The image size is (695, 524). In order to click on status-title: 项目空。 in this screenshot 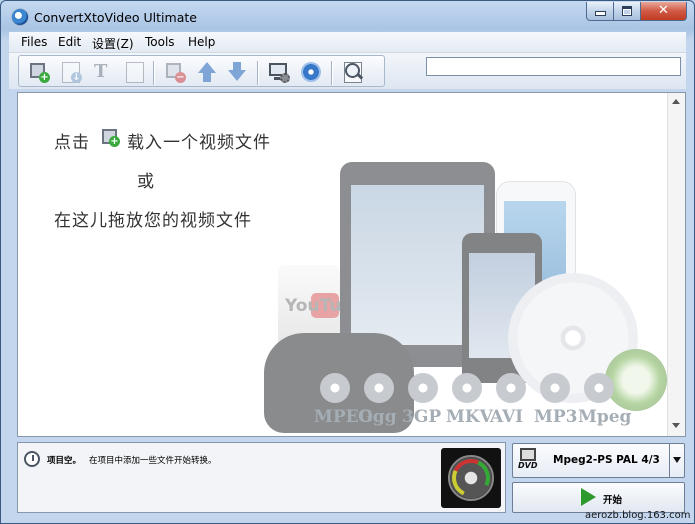, I will do `click(64, 461)`.